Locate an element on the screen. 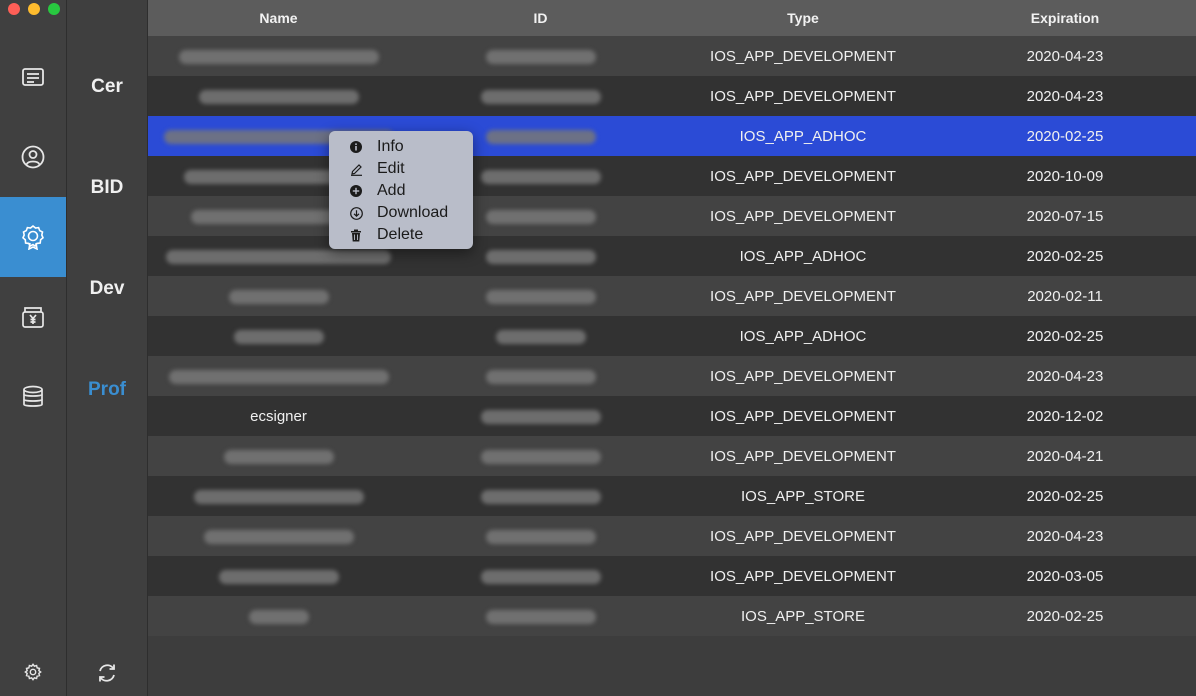  table-row: ecsigner IOS_APP_DEVELOPMENT 2020-12-02 is located at coordinates (672, 416).